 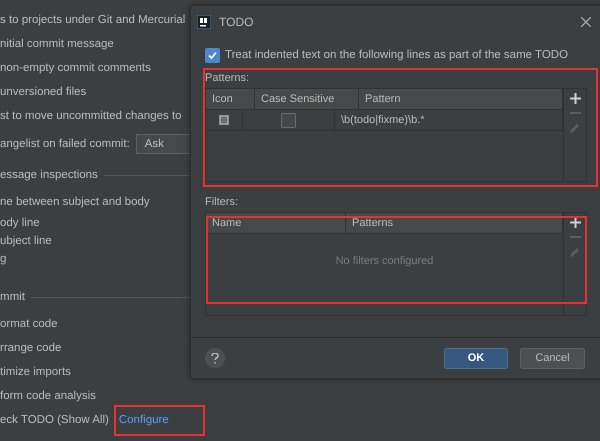 What do you see at coordinates (276, 223) in the screenshot?
I see `column-header: Name` at bounding box center [276, 223].